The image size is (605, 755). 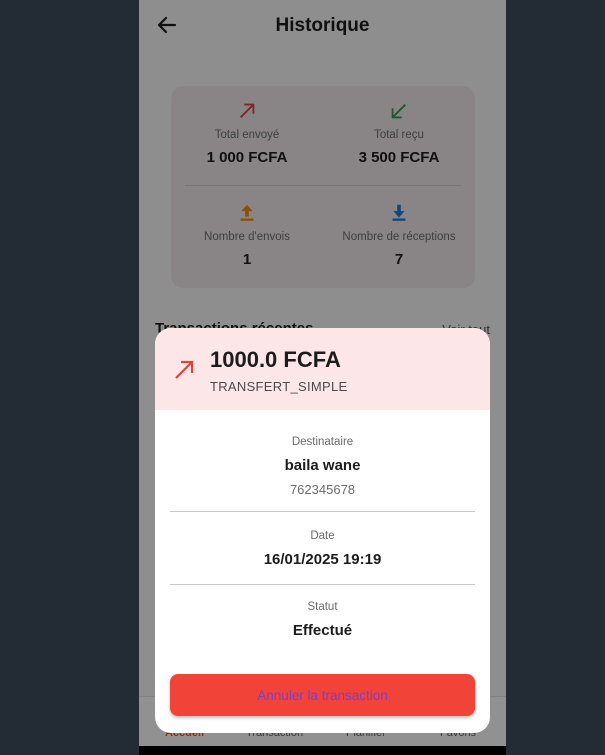 What do you see at coordinates (322, 630) in the screenshot?
I see `status-value: Effectué` at bounding box center [322, 630].